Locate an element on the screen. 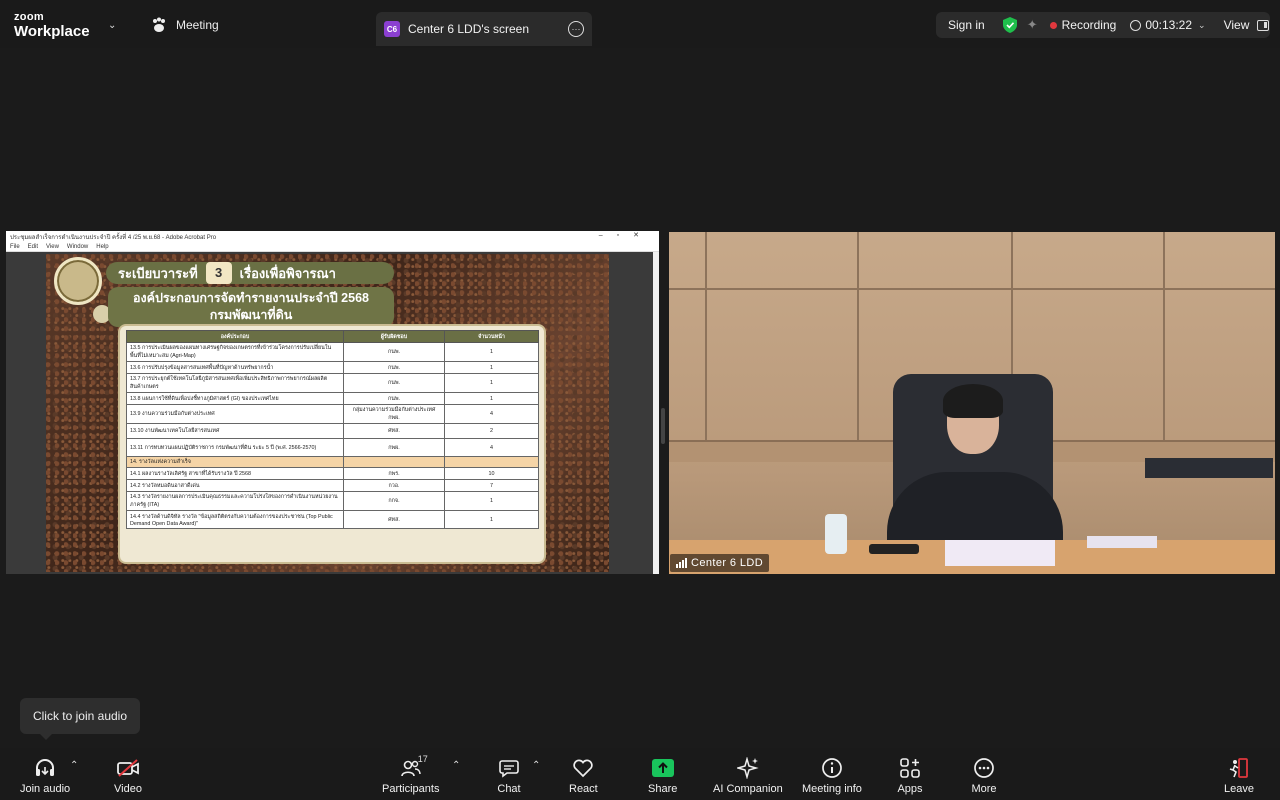 This screenshot has height=800, width=1280. cell-pages: 10 is located at coordinates (491, 473).